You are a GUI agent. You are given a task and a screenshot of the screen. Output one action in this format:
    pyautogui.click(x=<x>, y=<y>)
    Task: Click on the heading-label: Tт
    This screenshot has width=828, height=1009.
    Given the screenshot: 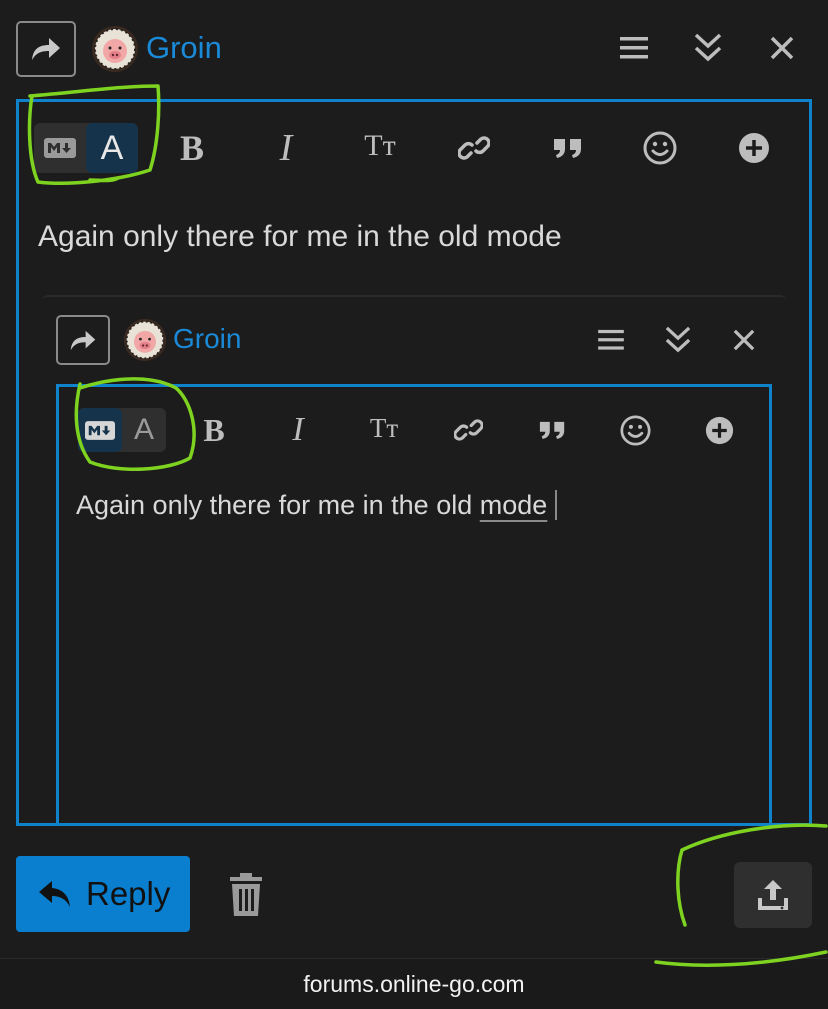 What is the action you would take?
    pyautogui.click(x=380, y=145)
    